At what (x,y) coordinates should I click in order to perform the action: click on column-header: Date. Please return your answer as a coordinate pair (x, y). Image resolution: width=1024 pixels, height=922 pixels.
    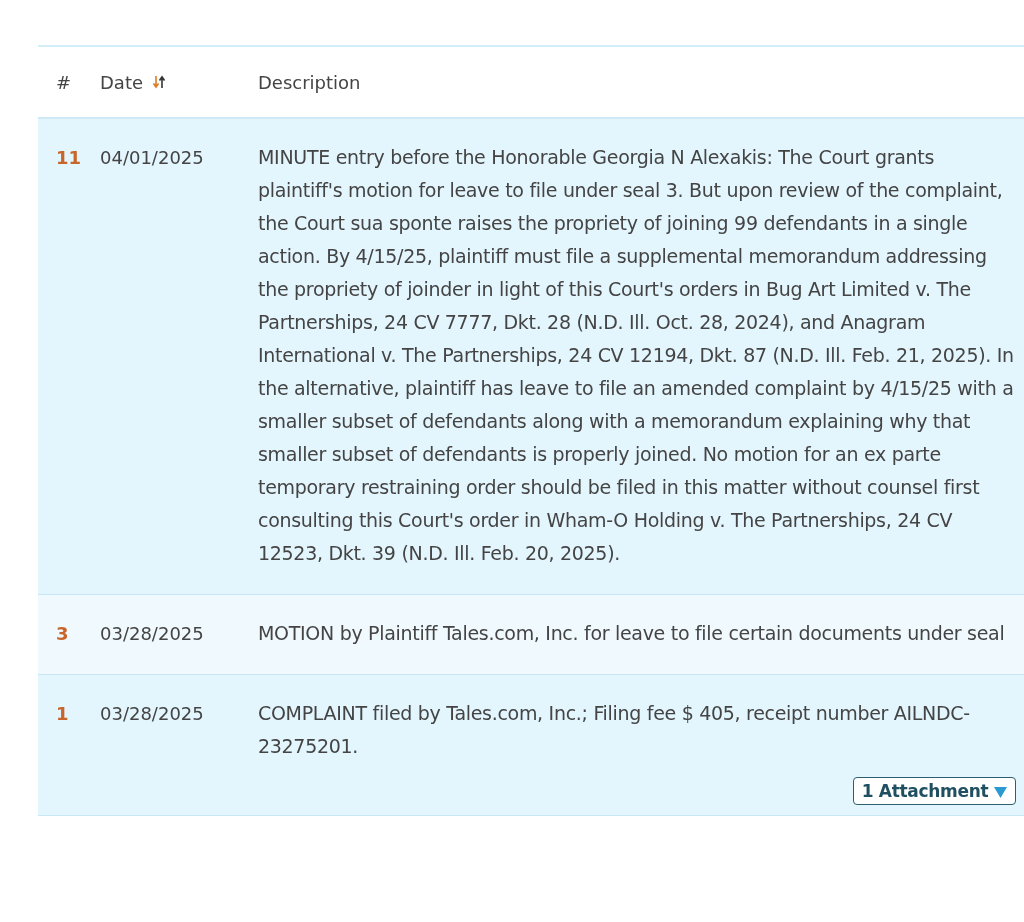
    Looking at the image, I should click on (122, 82).